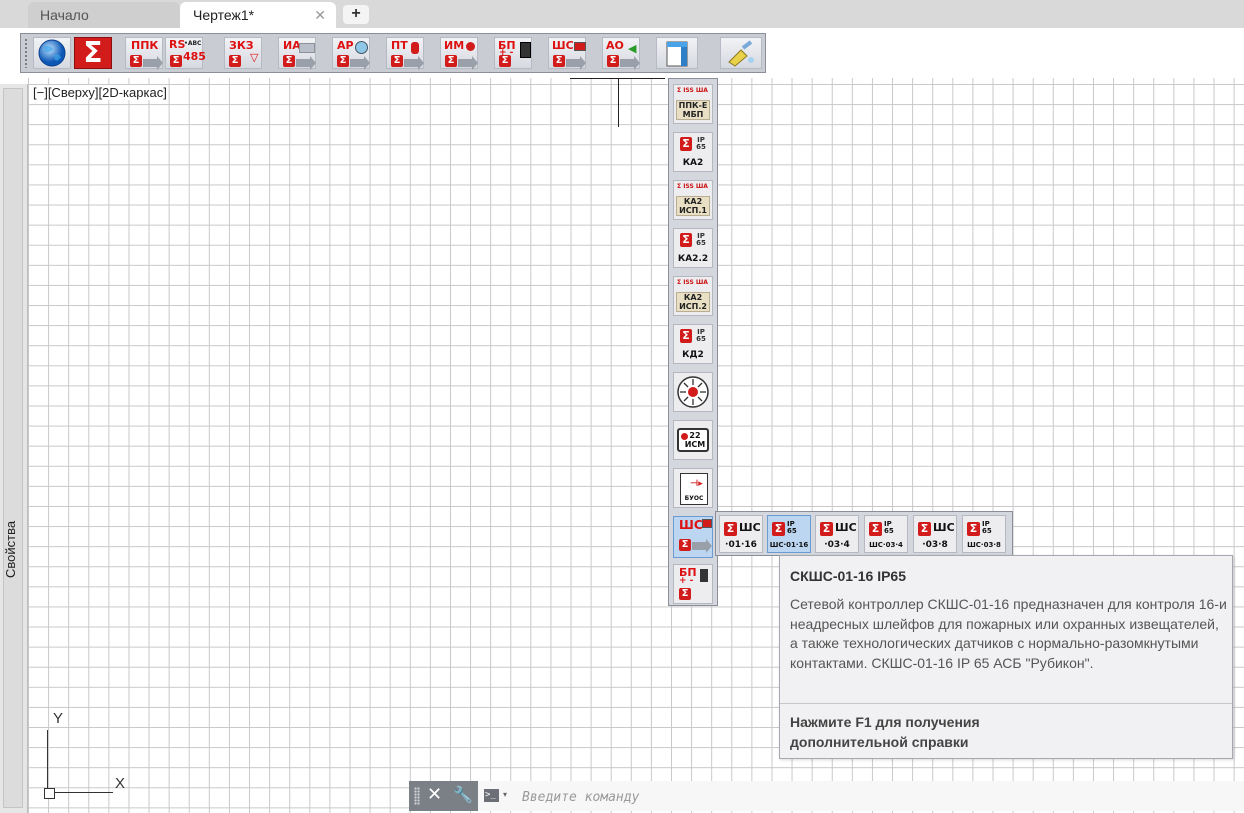 The height and width of the screenshot is (813, 1244). What do you see at coordinates (417, 796) in the screenshot?
I see `command-line-grip` at bounding box center [417, 796].